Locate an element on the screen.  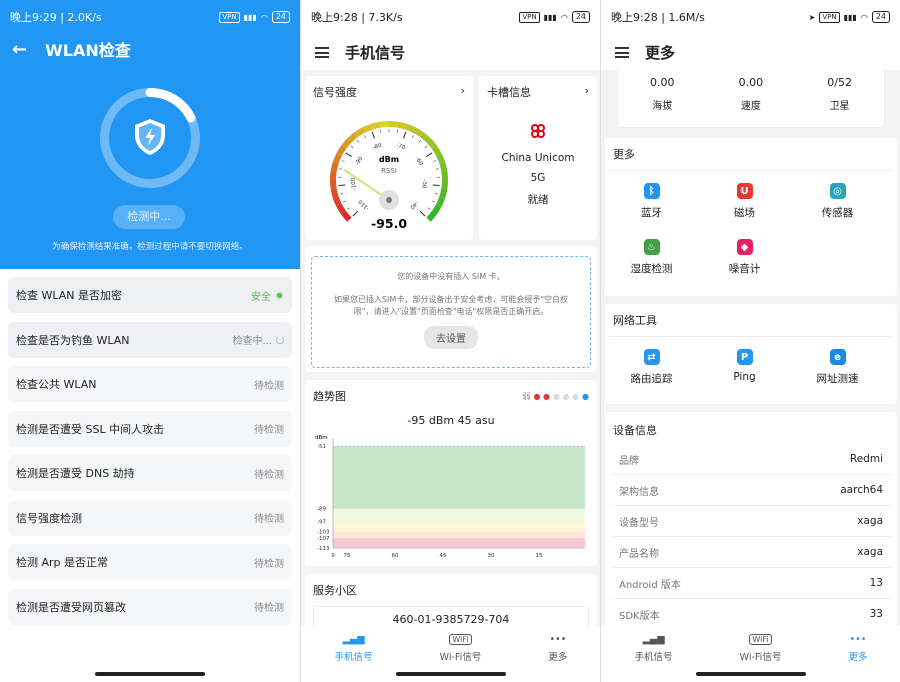
stat-satellite: 0/52 卫星 is located at coordinates (839, 94).